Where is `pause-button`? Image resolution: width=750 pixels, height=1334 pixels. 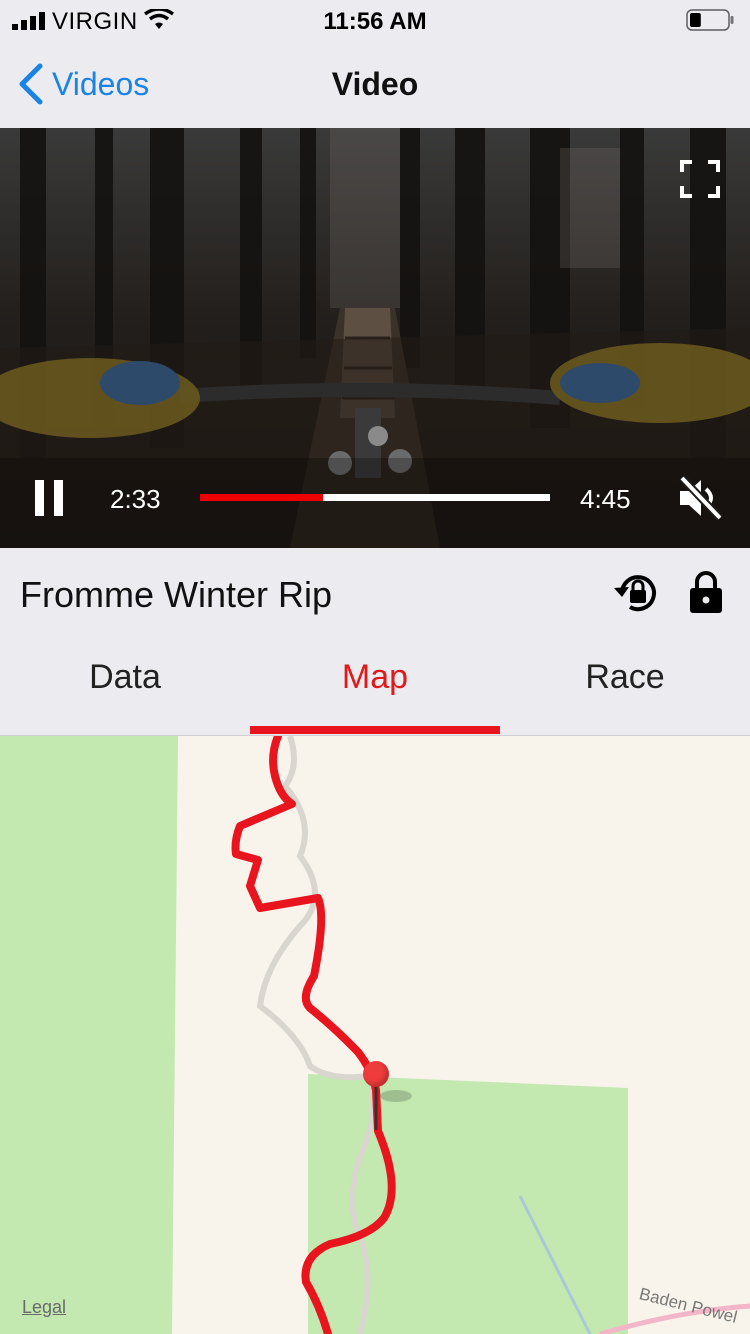 pause-button is located at coordinates (50, 498).